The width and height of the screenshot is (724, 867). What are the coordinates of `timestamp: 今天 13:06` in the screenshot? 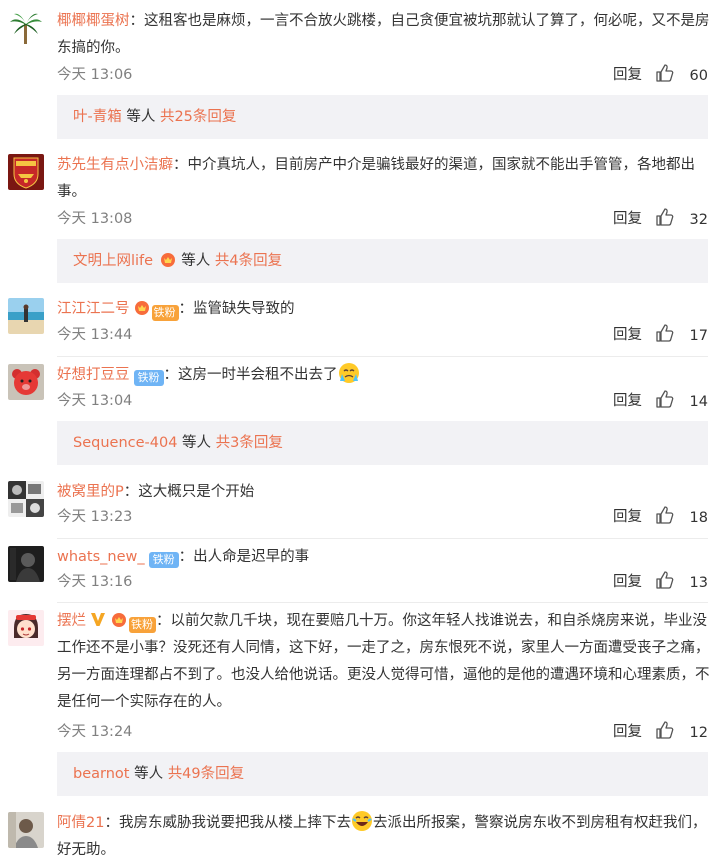 It's located at (95, 75).